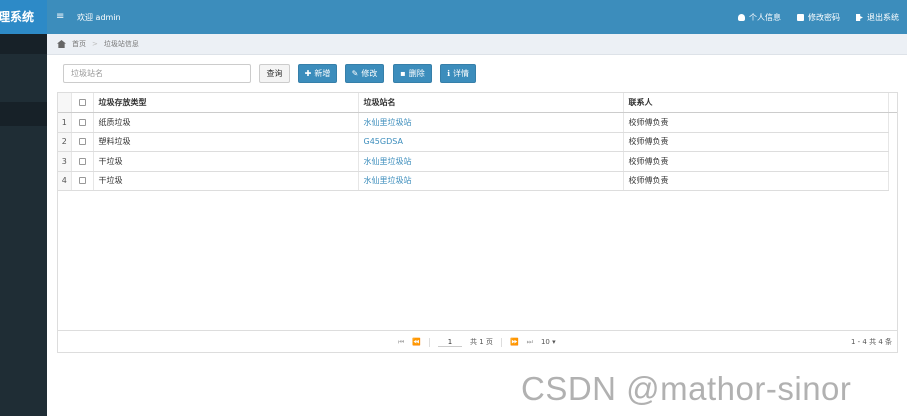 This screenshot has height=416, width=907. Describe the element at coordinates (491, 142) in the screenshot. I see `cell-station: G45GDSA` at that location.